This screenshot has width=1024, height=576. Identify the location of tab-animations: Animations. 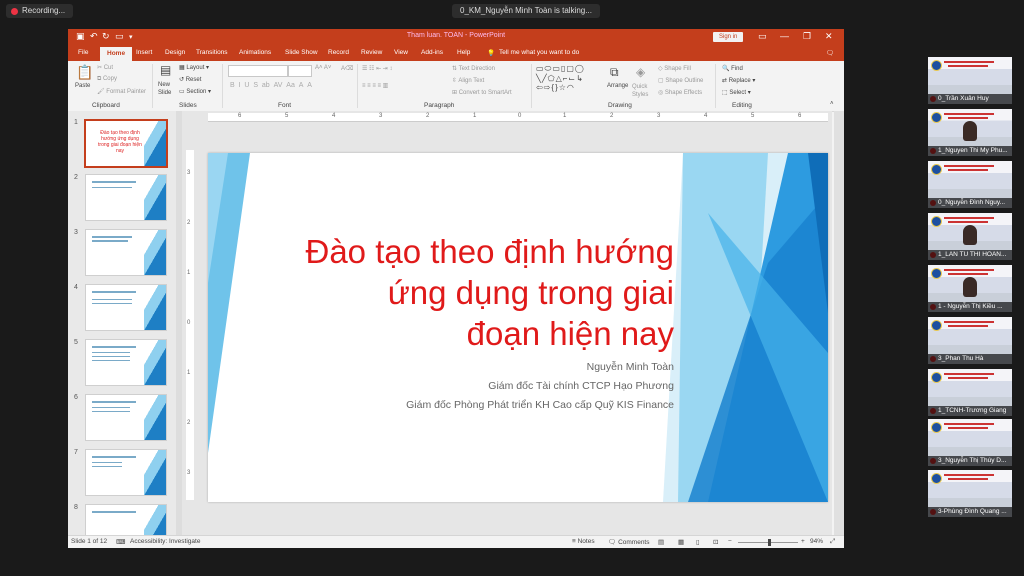
(255, 52).